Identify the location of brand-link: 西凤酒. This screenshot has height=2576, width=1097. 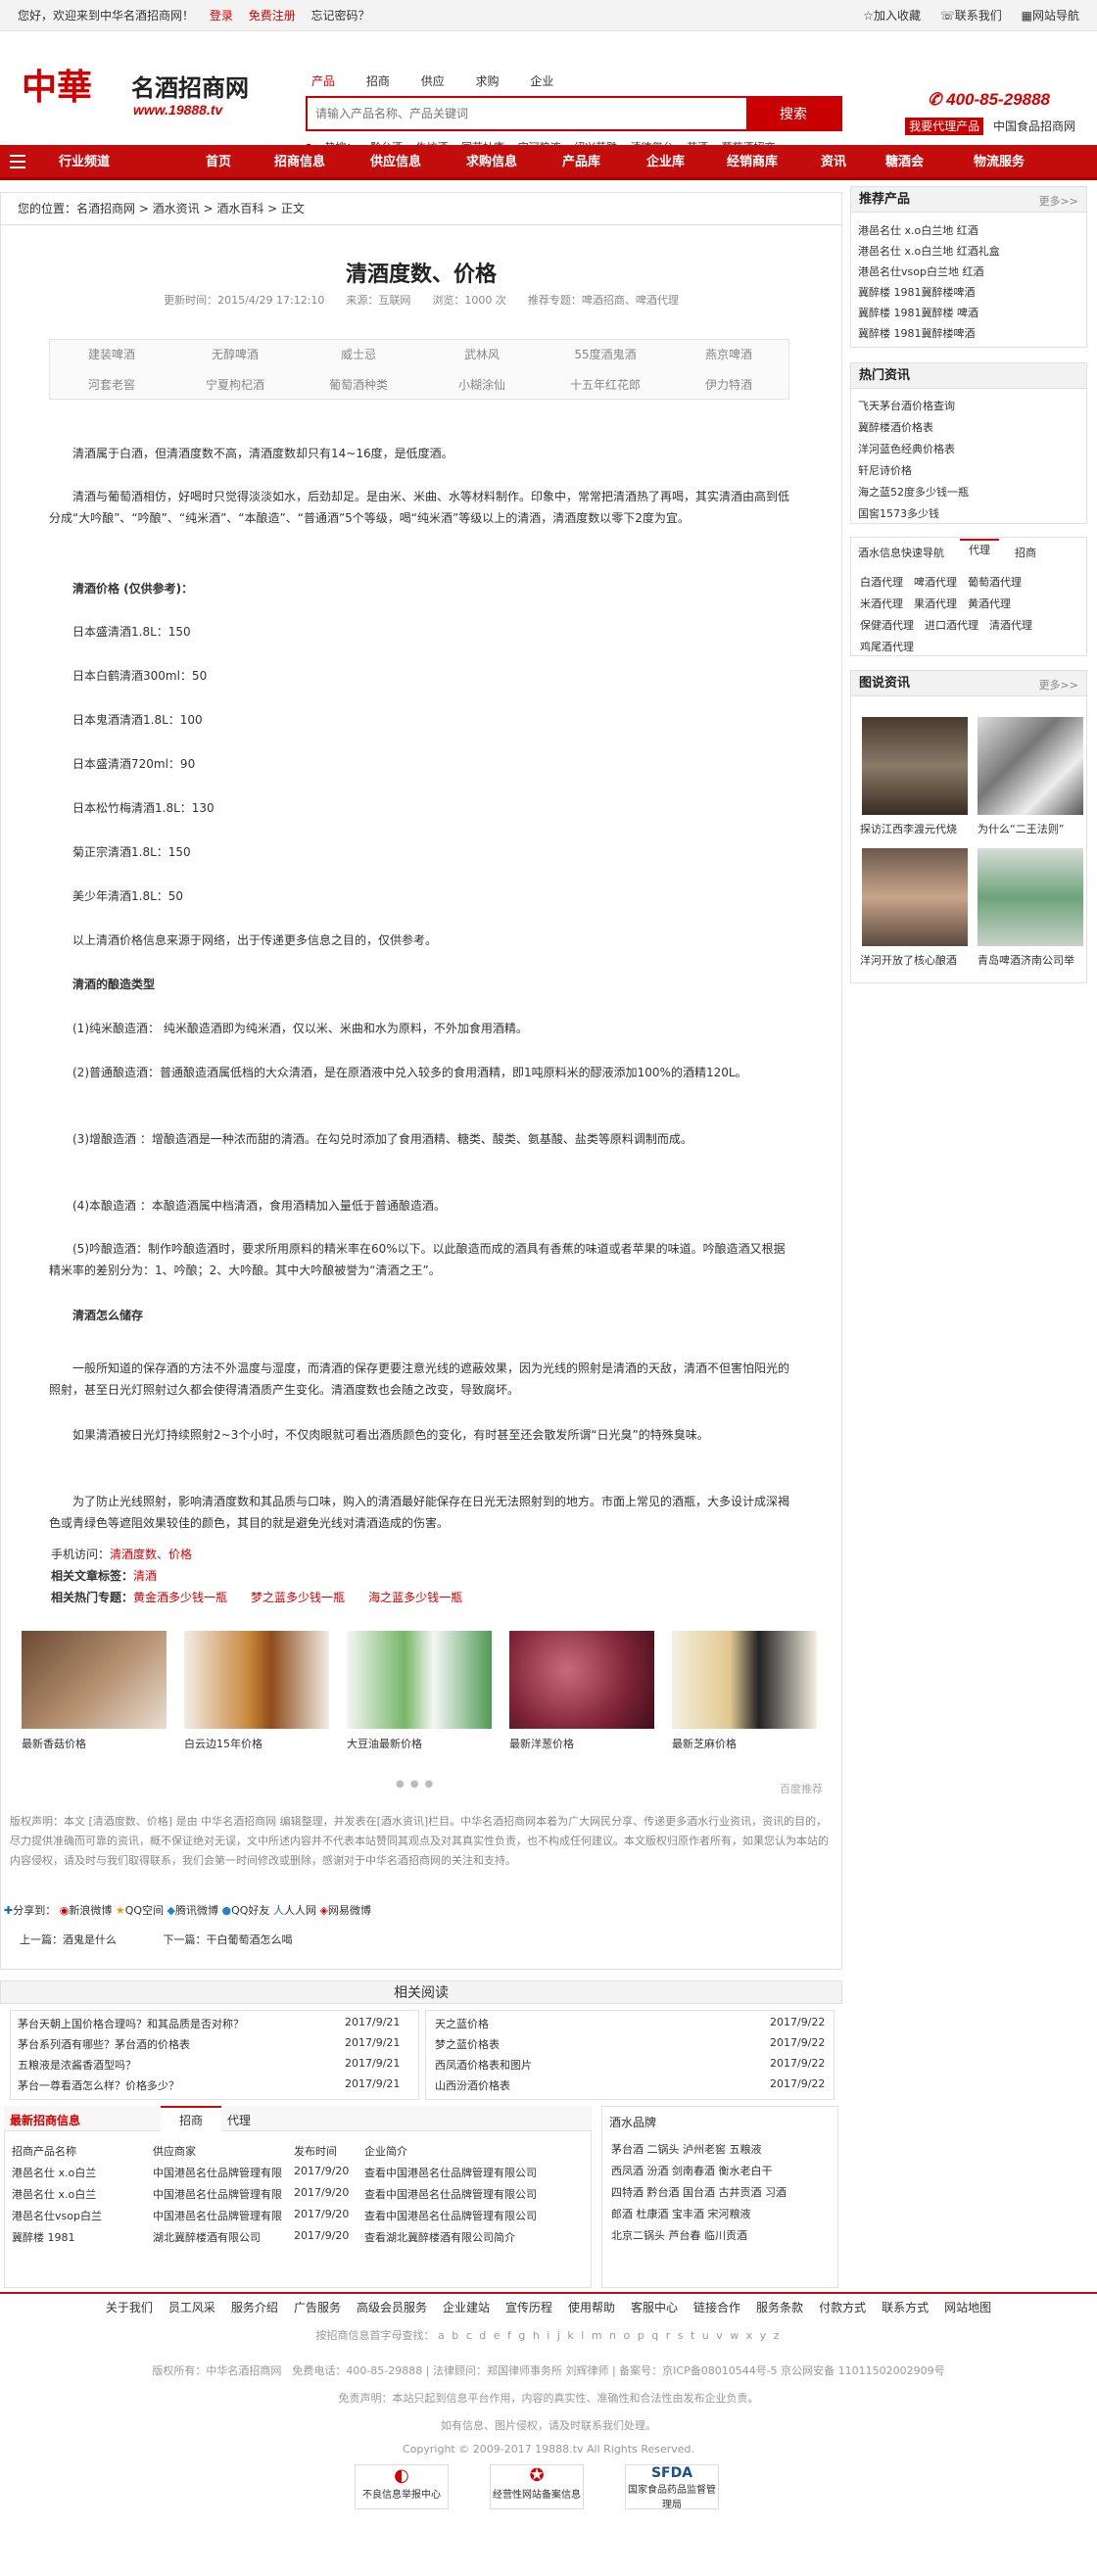
(627, 2171).